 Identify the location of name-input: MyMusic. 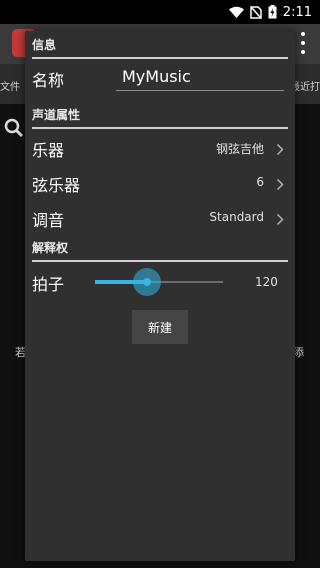
(200, 77).